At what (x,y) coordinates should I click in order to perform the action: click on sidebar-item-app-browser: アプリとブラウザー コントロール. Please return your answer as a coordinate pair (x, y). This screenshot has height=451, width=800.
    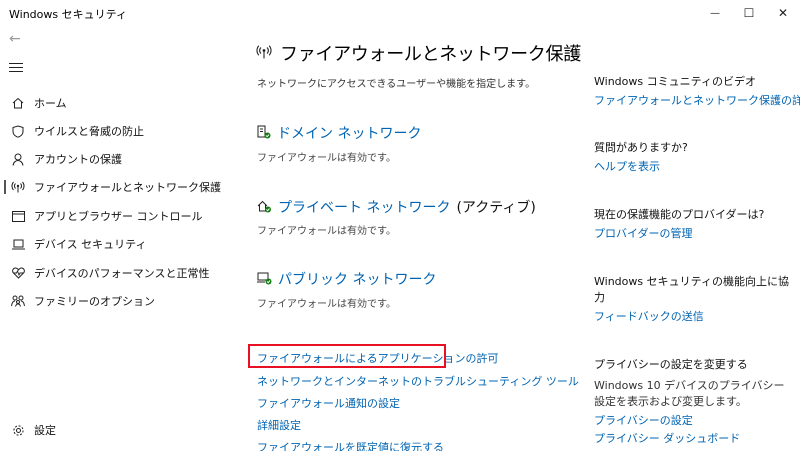
    Looking at the image, I should click on (114, 216).